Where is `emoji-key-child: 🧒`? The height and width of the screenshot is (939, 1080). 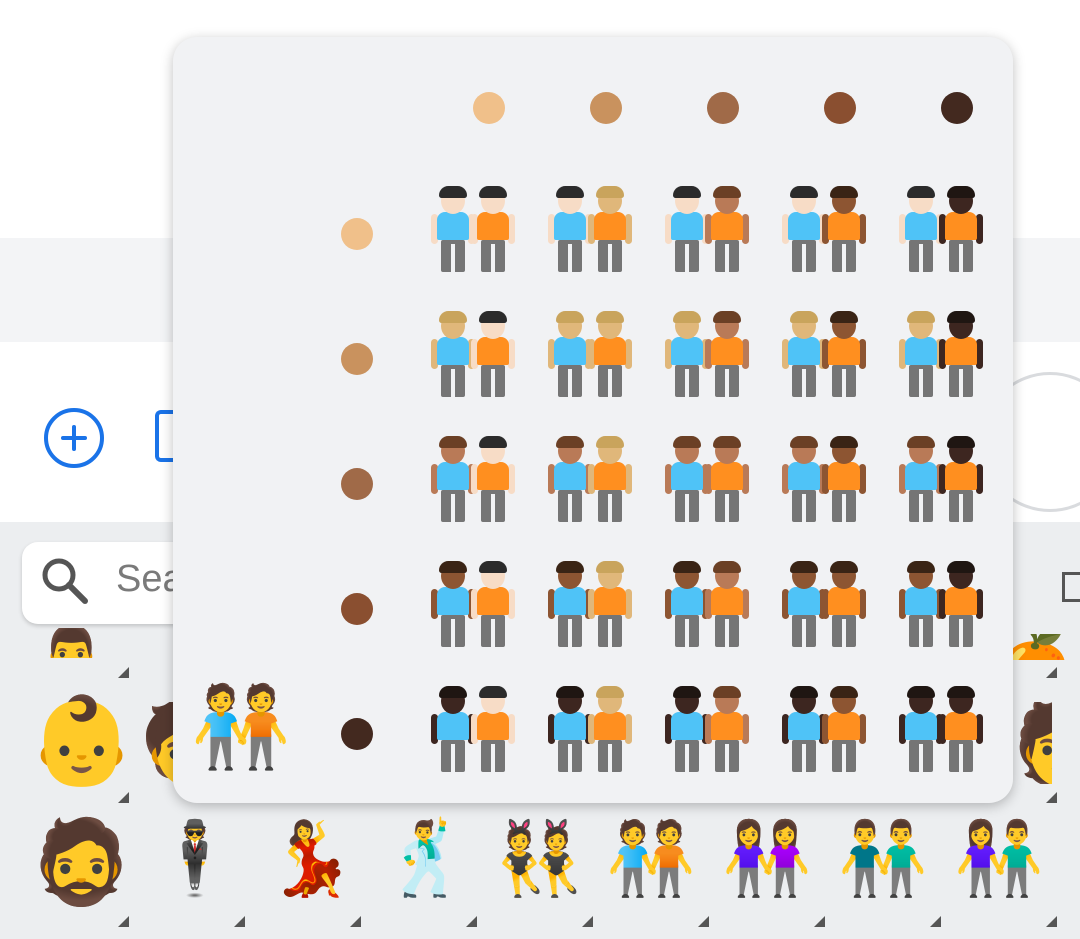 emoji-key-child: 🧒 is located at coordinates (158, 743).